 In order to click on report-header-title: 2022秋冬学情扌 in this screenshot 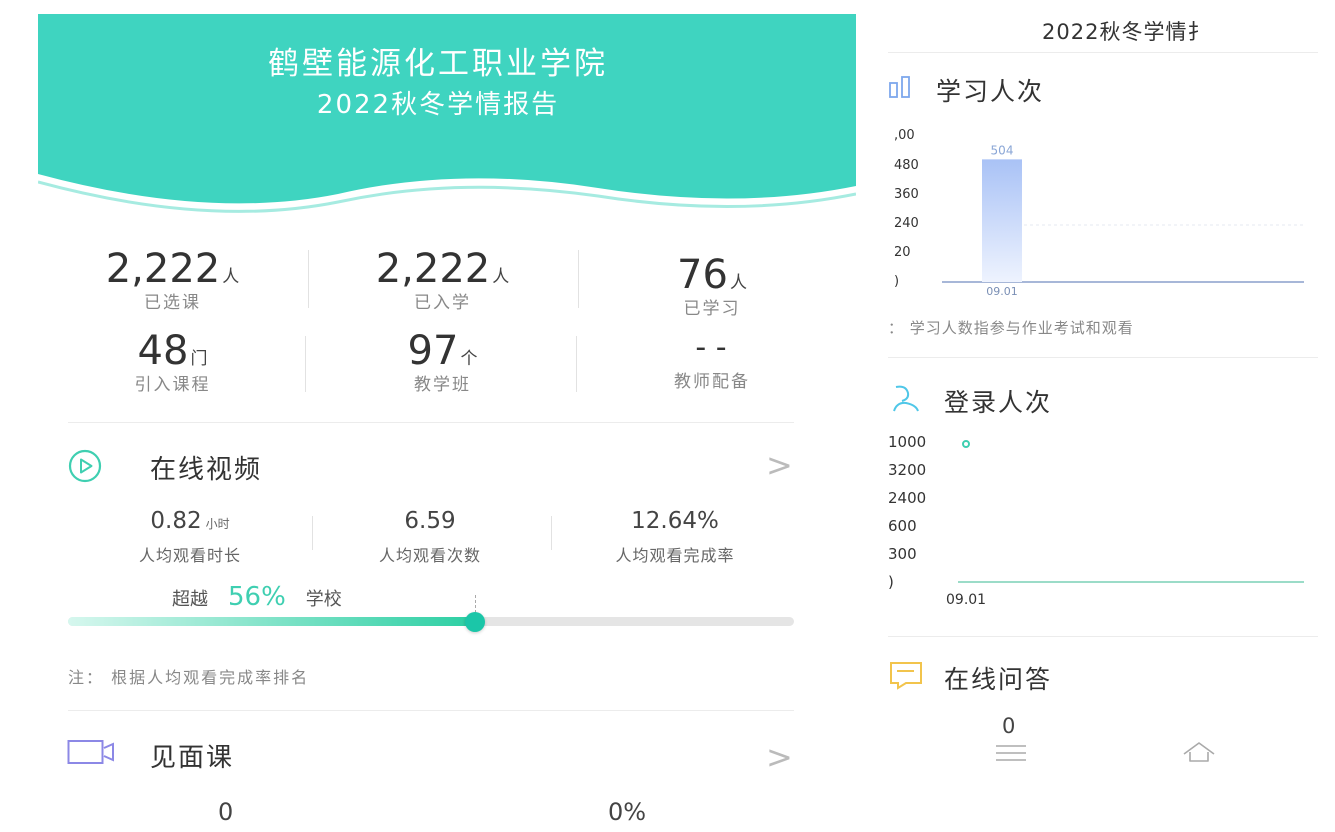, I will do `click(1126, 32)`.